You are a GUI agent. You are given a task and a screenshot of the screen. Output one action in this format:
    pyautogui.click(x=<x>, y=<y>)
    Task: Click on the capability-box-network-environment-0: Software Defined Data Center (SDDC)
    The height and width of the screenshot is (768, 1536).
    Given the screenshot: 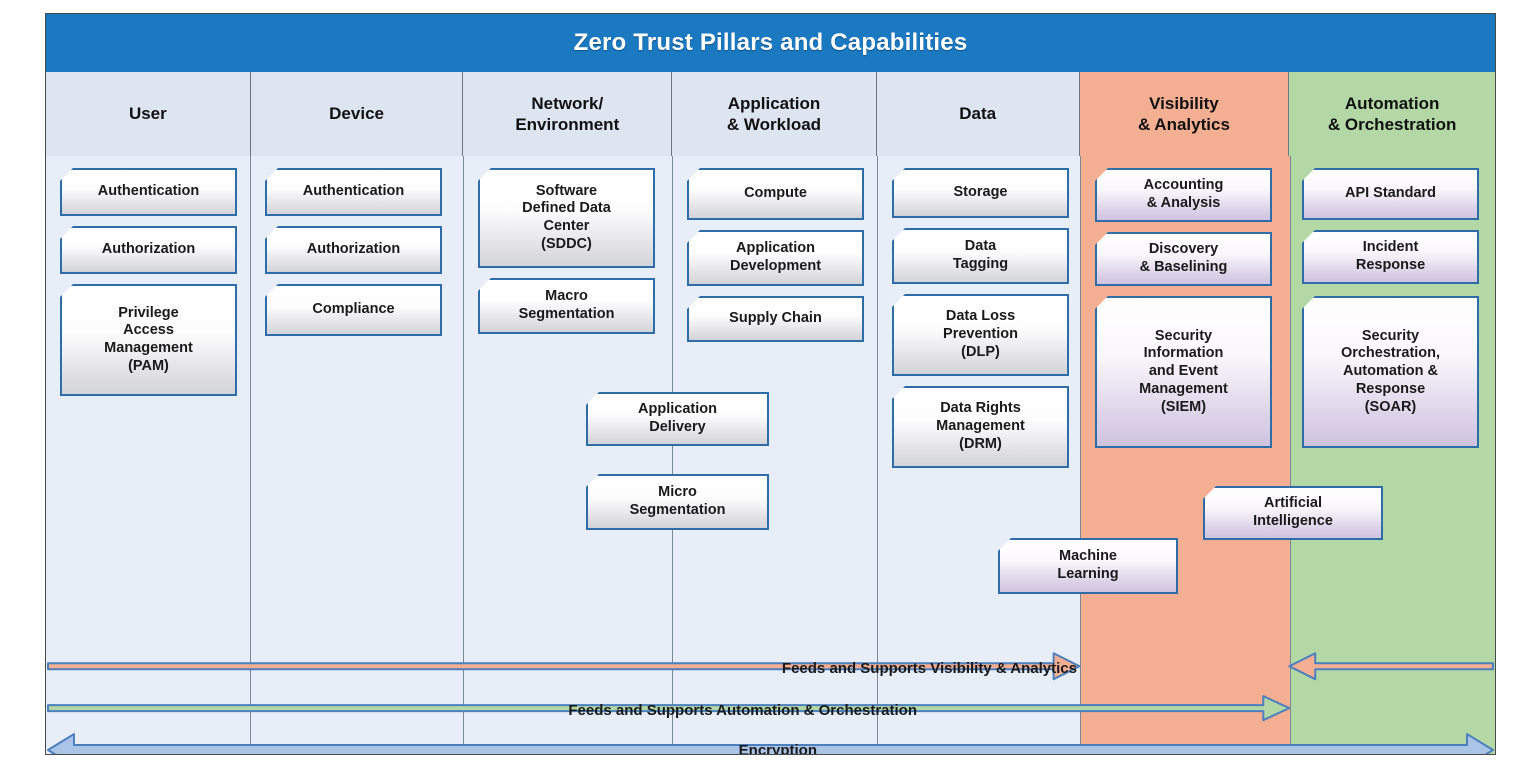 What is the action you would take?
    pyautogui.click(x=566, y=218)
    